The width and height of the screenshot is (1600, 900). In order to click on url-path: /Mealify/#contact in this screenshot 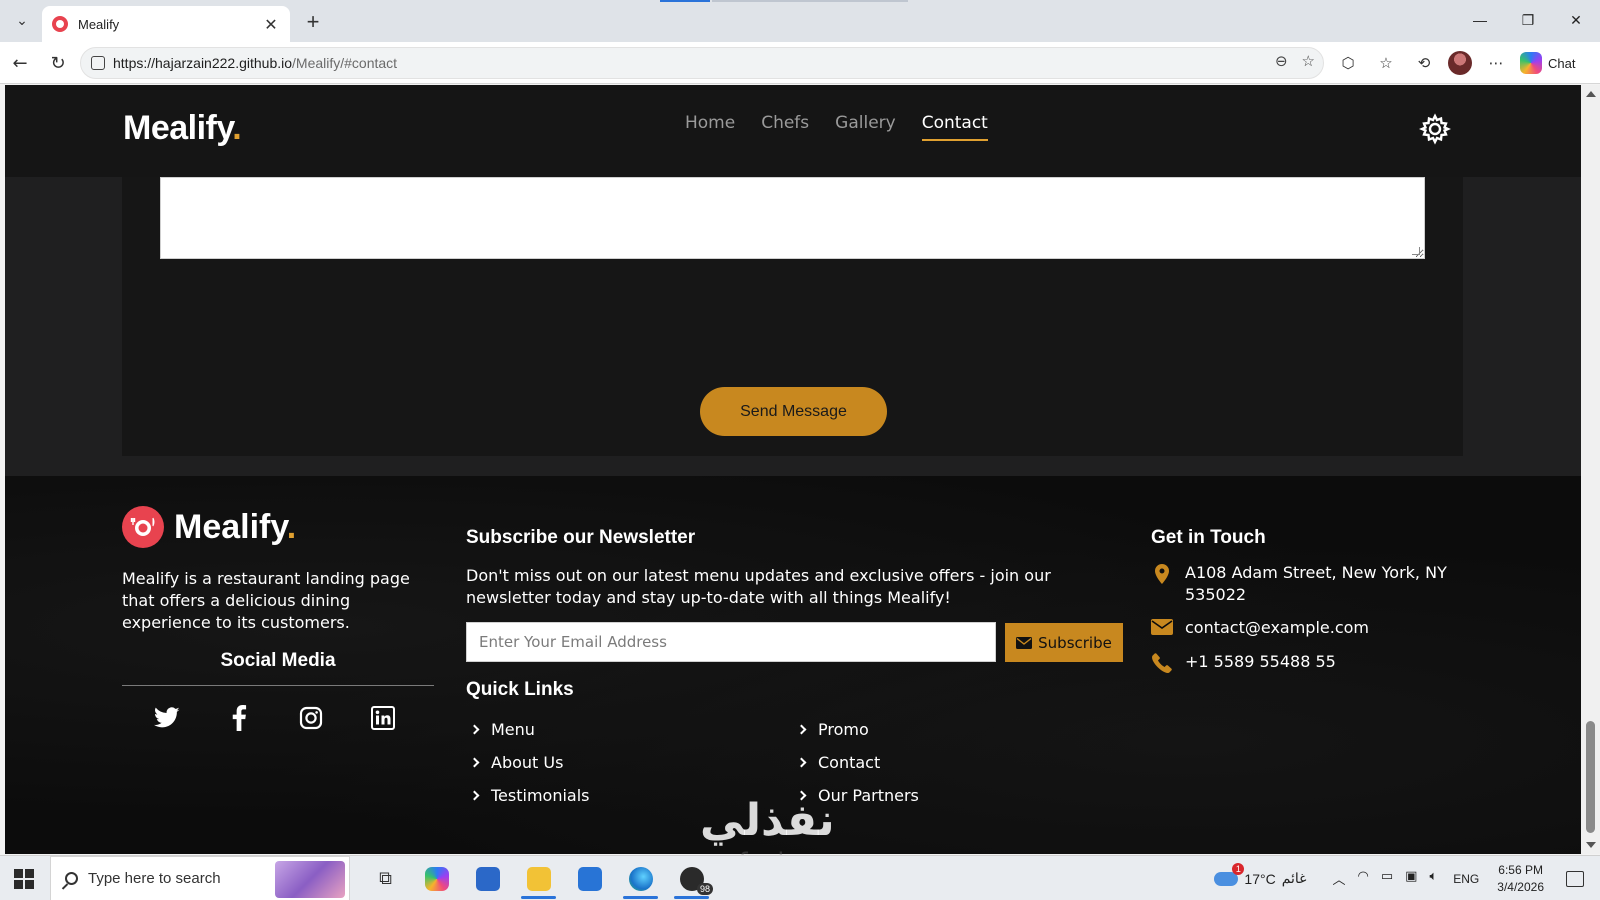, I will do `click(345, 63)`.